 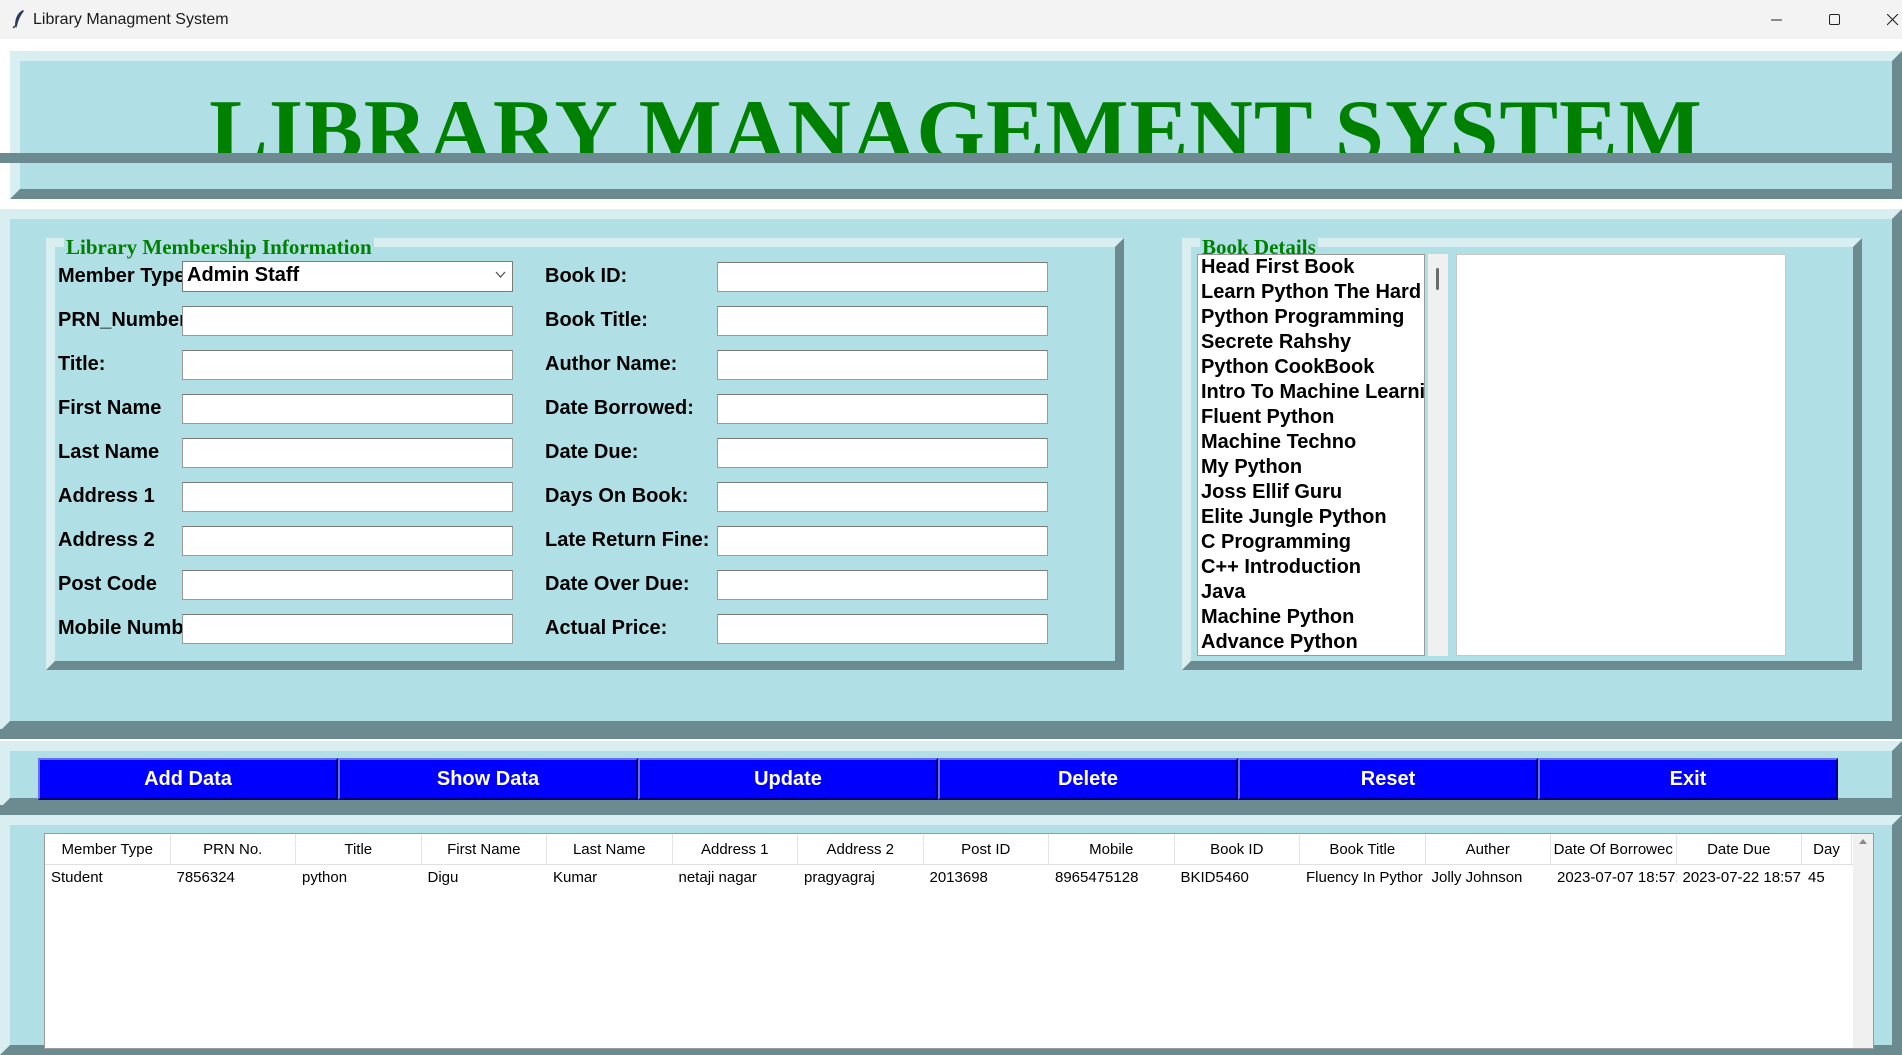 What do you see at coordinates (617, 584) in the screenshot?
I see `date-over-due-label: Date Over Due:` at bounding box center [617, 584].